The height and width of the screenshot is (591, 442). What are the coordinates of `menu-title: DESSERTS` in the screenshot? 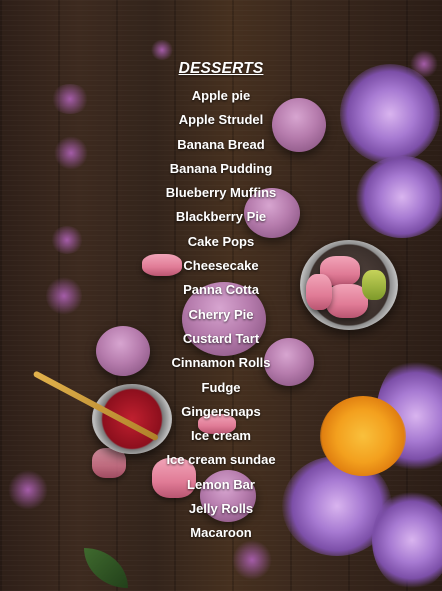 It's located at (221, 68).